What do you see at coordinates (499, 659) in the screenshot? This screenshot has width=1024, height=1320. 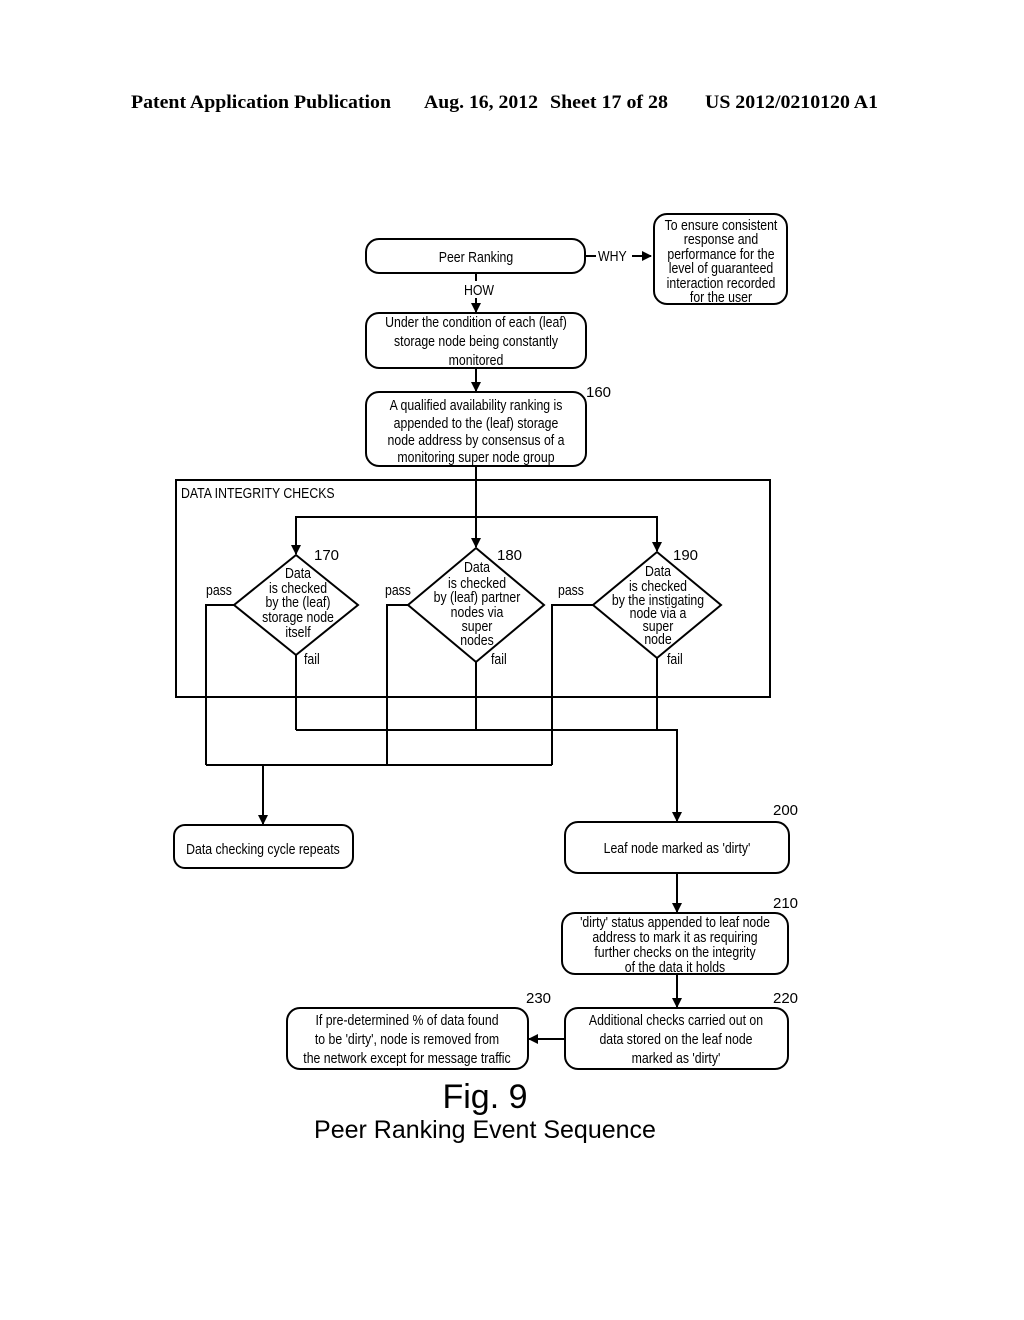 I see `fail-label-180: fail` at bounding box center [499, 659].